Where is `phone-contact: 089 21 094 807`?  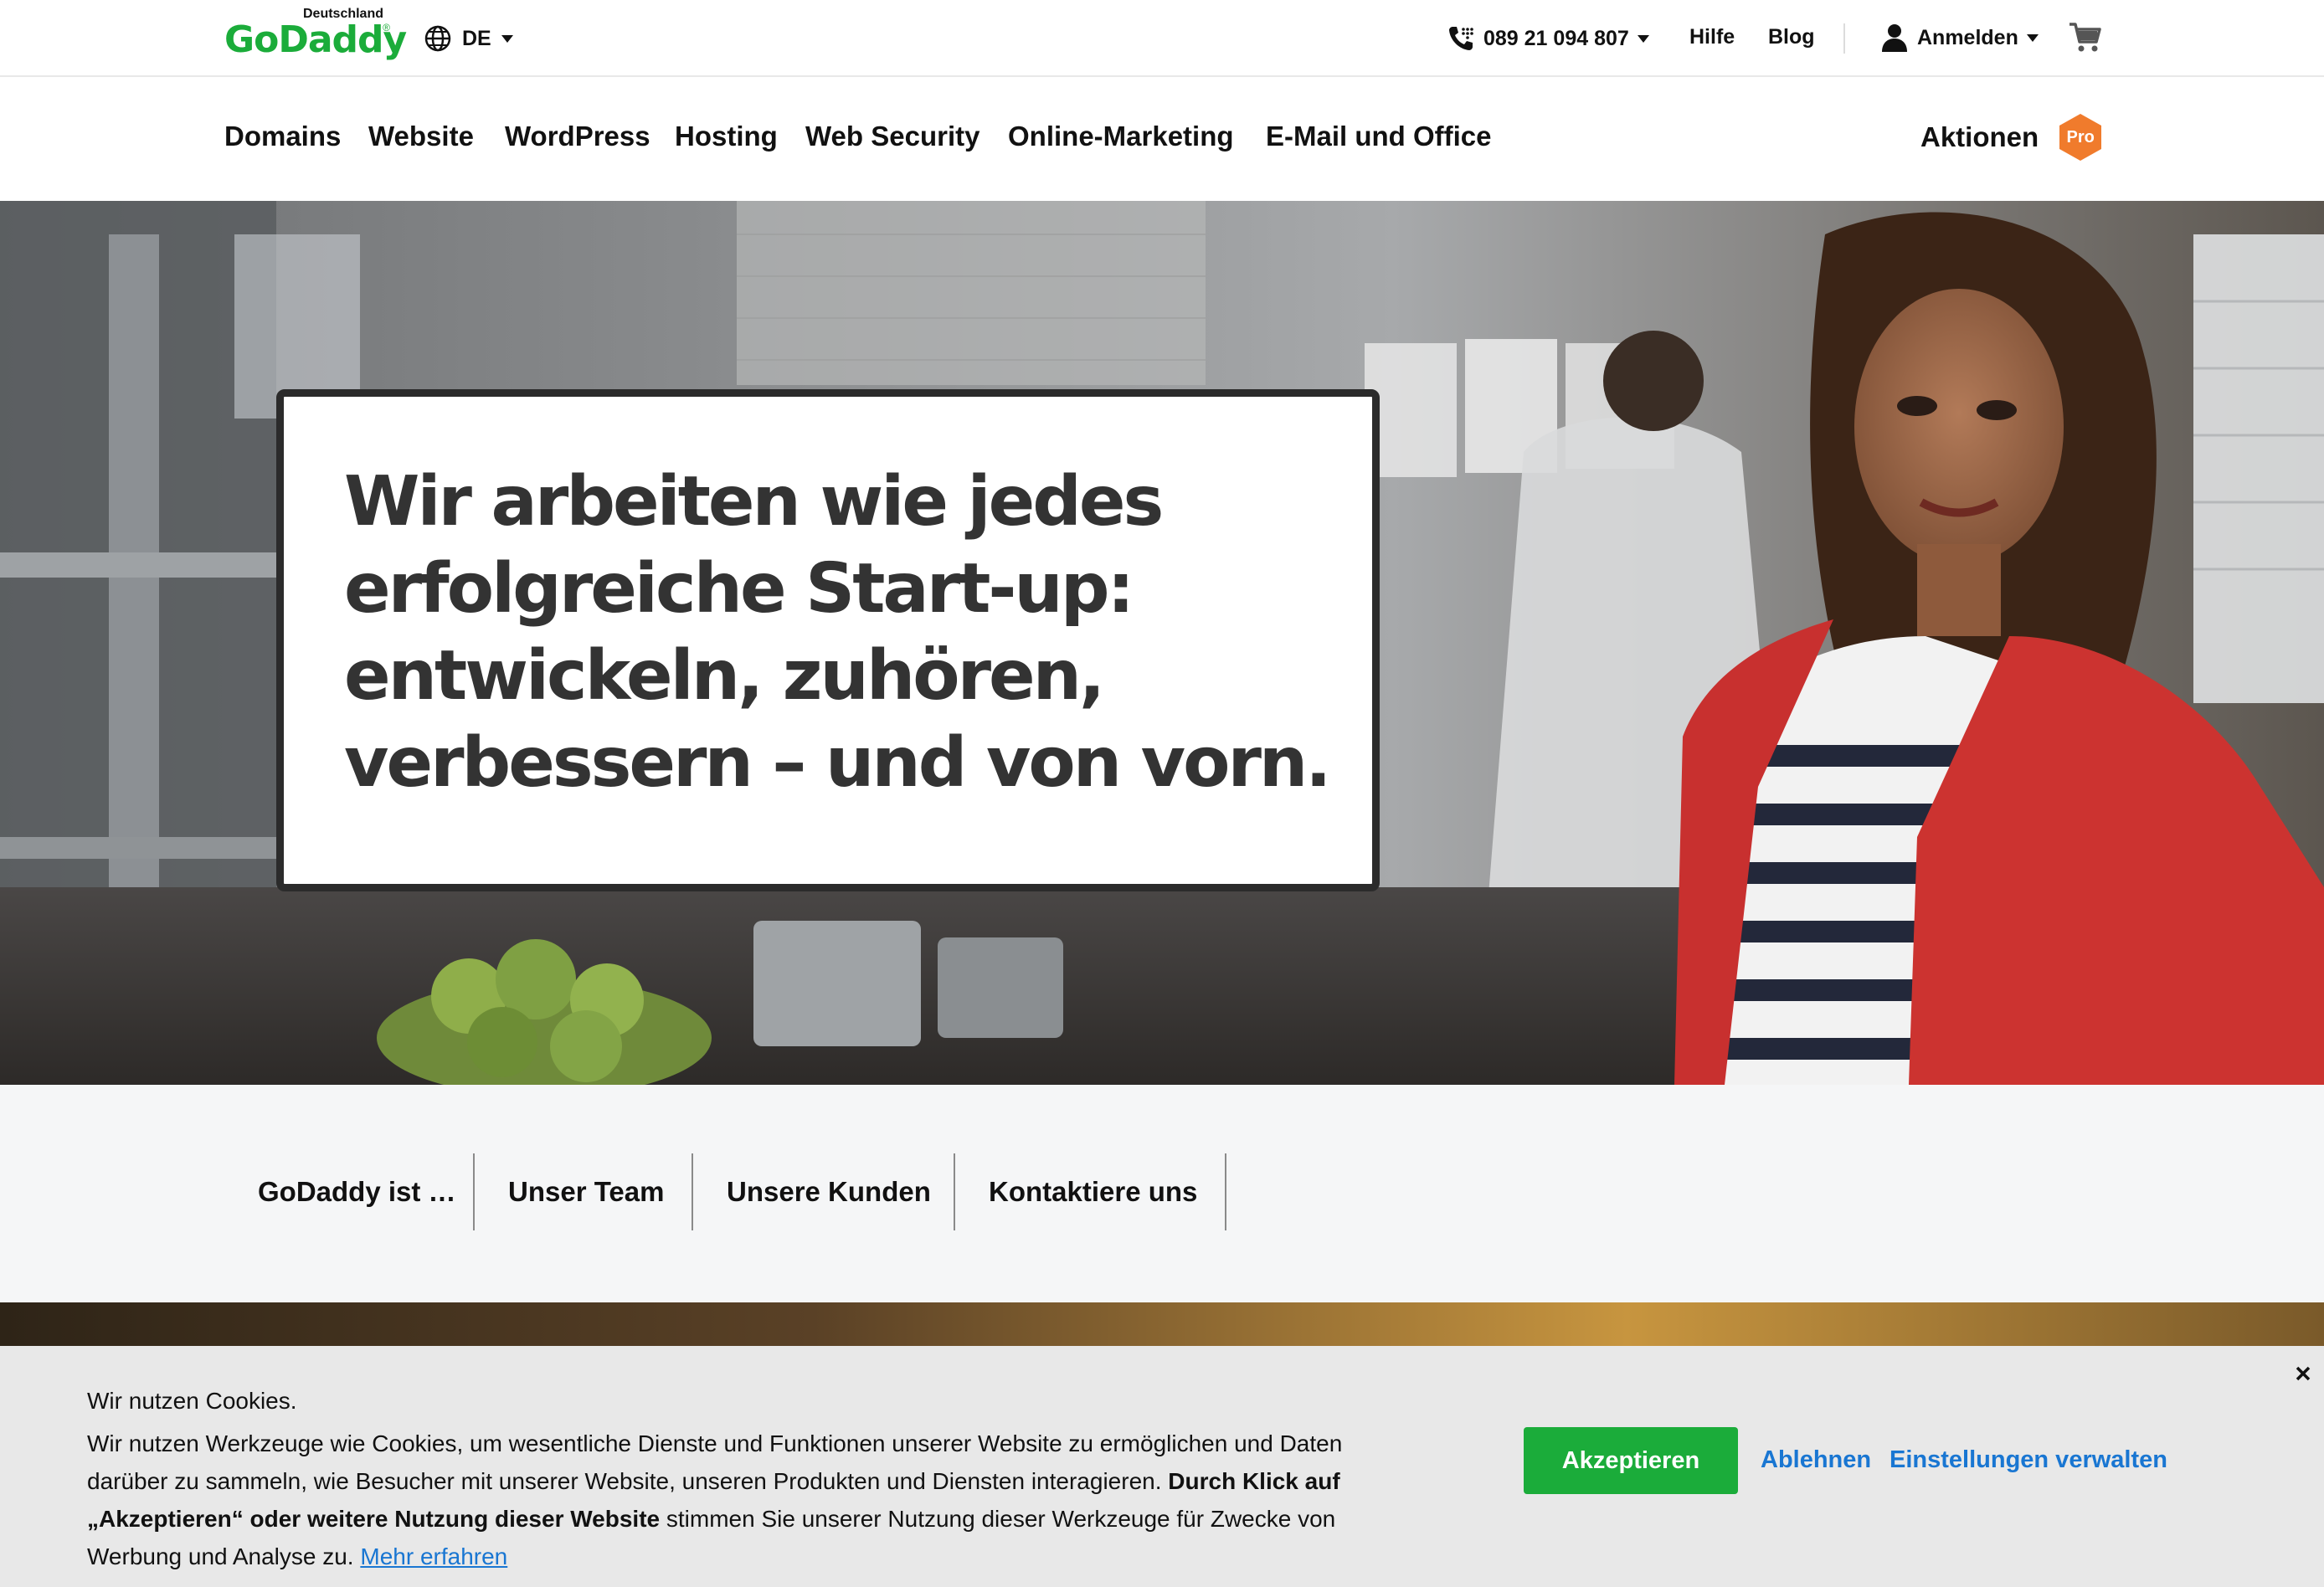
phone-contact: 089 21 094 807 is located at coordinates (1548, 39).